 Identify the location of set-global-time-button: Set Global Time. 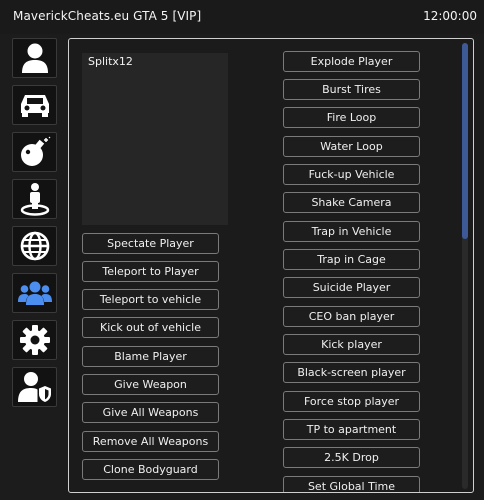
(351, 484).